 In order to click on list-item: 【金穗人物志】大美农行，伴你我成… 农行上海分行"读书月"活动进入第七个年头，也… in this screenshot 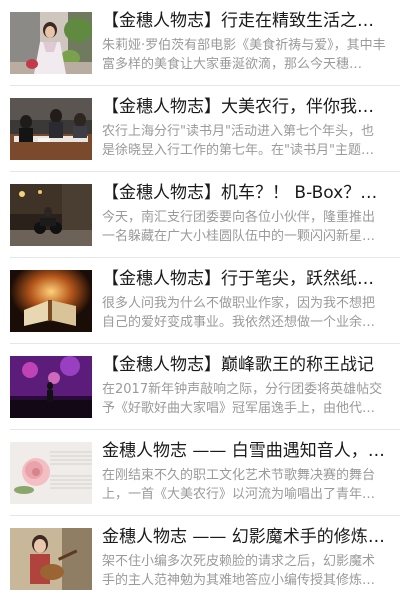, I will do `click(200, 129)`.